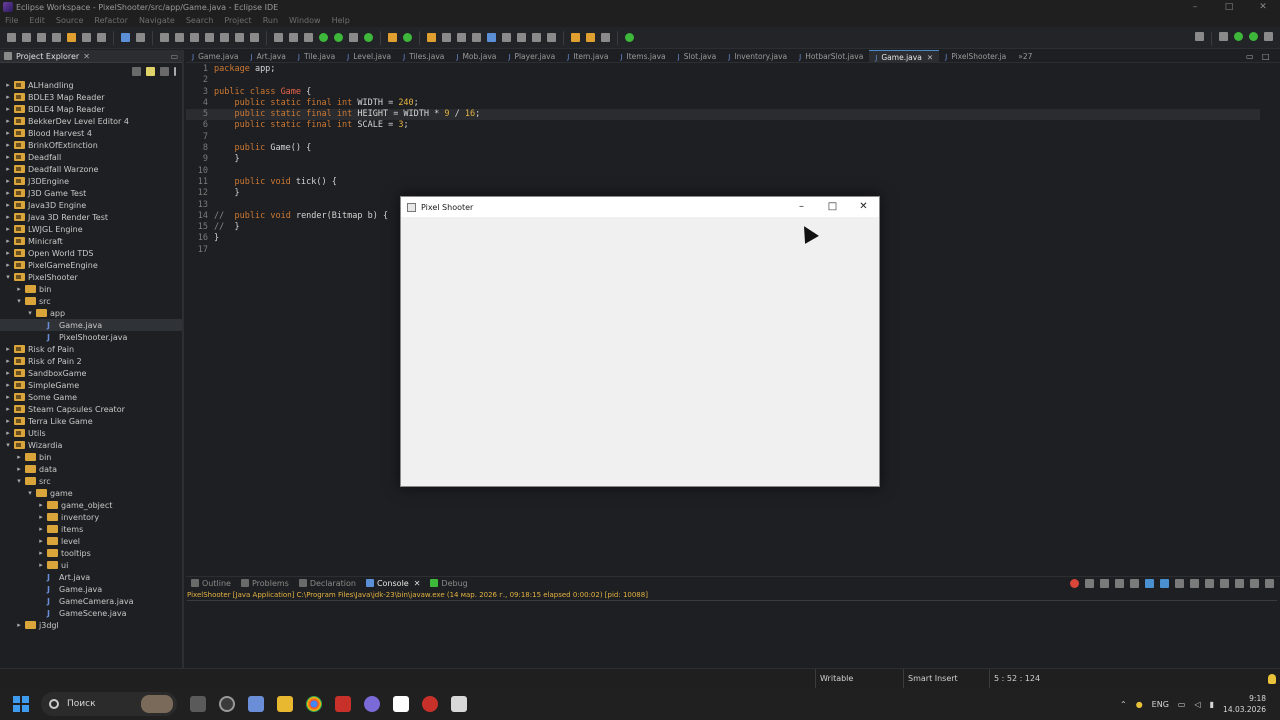 The height and width of the screenshot is (720, 1280). Describe the element at coordinates (91, 265) in the screenshot. I see `tree-folder-item: ▸ PixelGameEngine` at that location.